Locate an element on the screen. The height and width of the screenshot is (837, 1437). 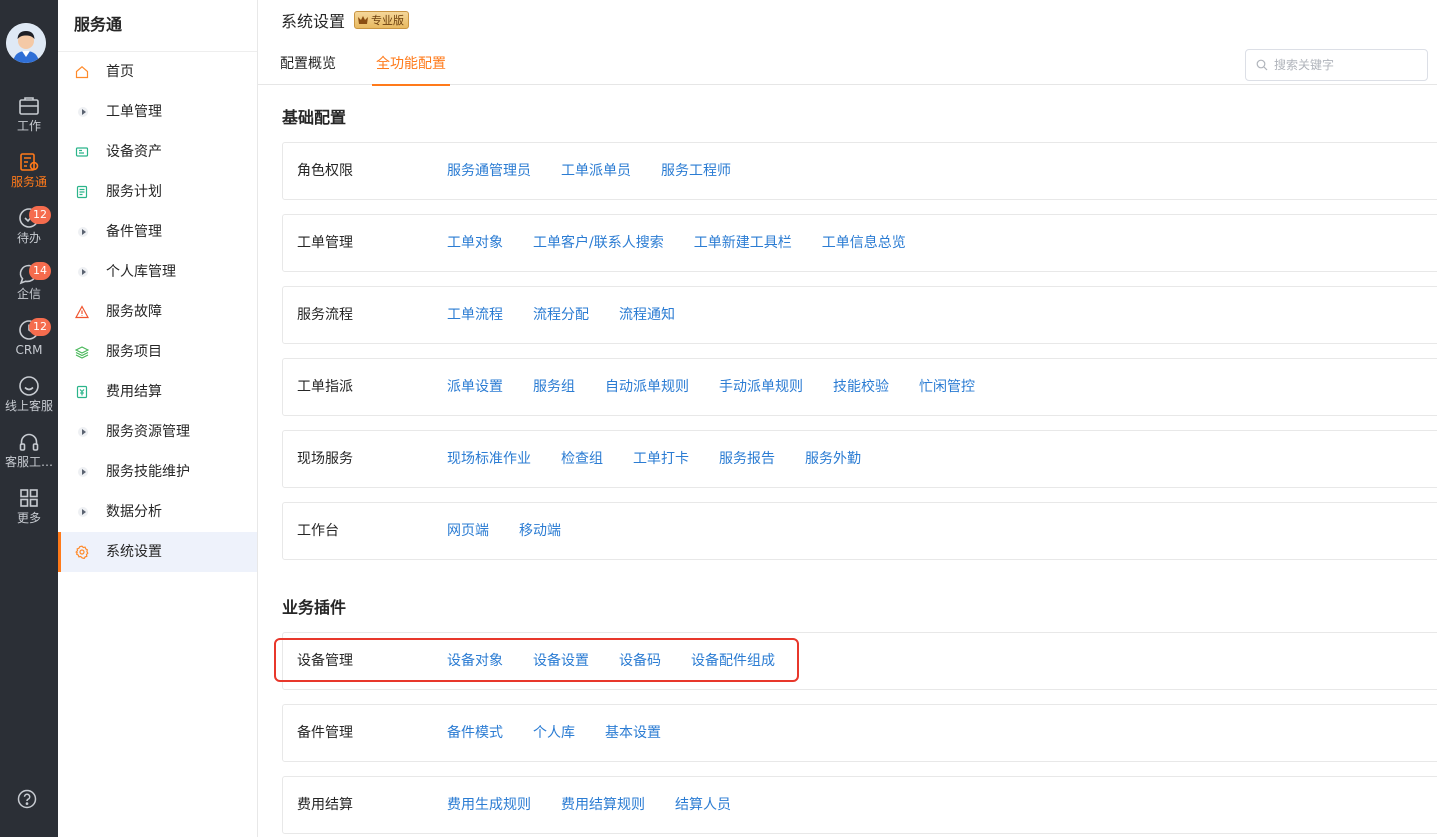
tab-config-overview: 配置概览 is located at coordinates (308, 64).